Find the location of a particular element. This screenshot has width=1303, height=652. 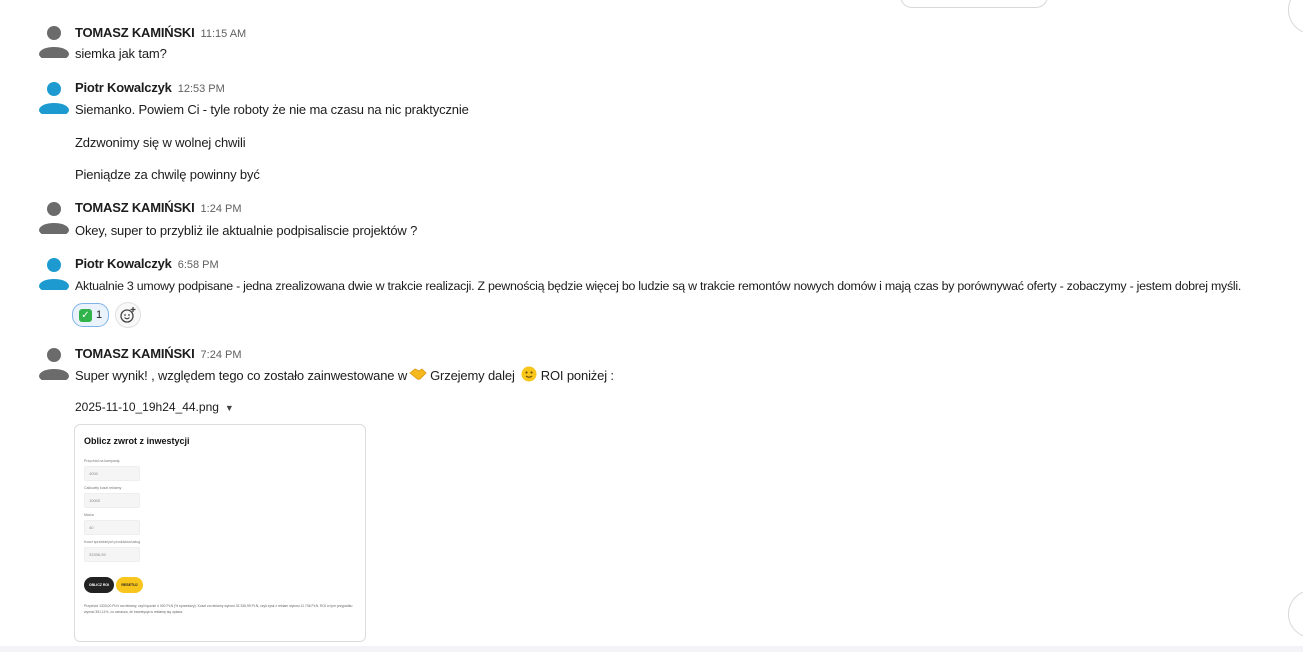

timestamp: 1:24 PM is located at coordinates (221, 209).